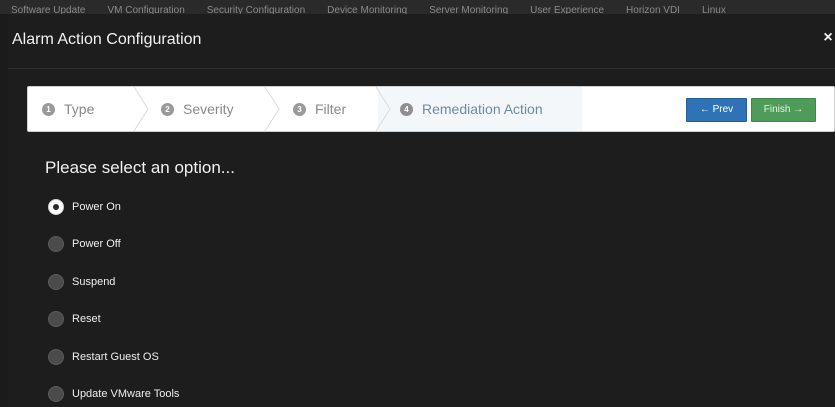 Image resolution: width=835 pixels, height=407 pixels. I want to click on bg-nav-item: Linux, so click(714, 10).